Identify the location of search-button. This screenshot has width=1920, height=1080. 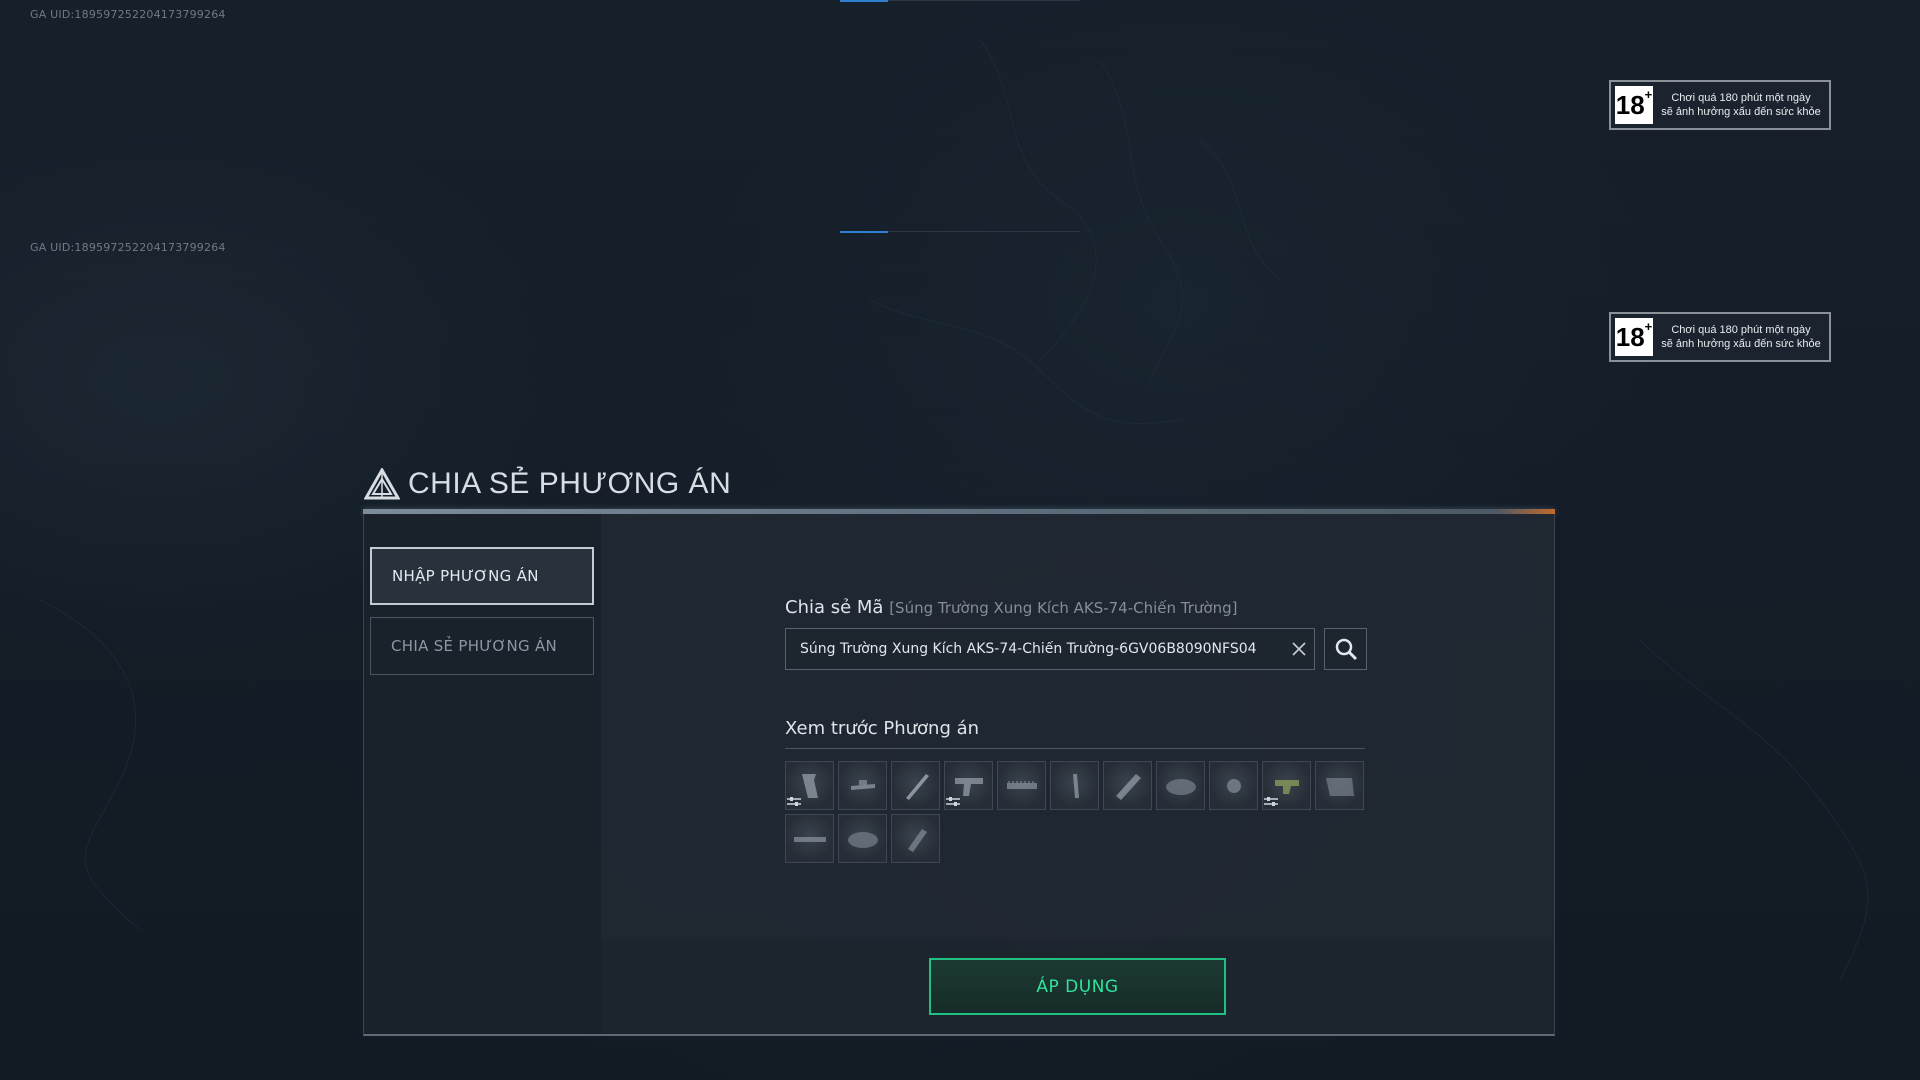
(1345, 649).